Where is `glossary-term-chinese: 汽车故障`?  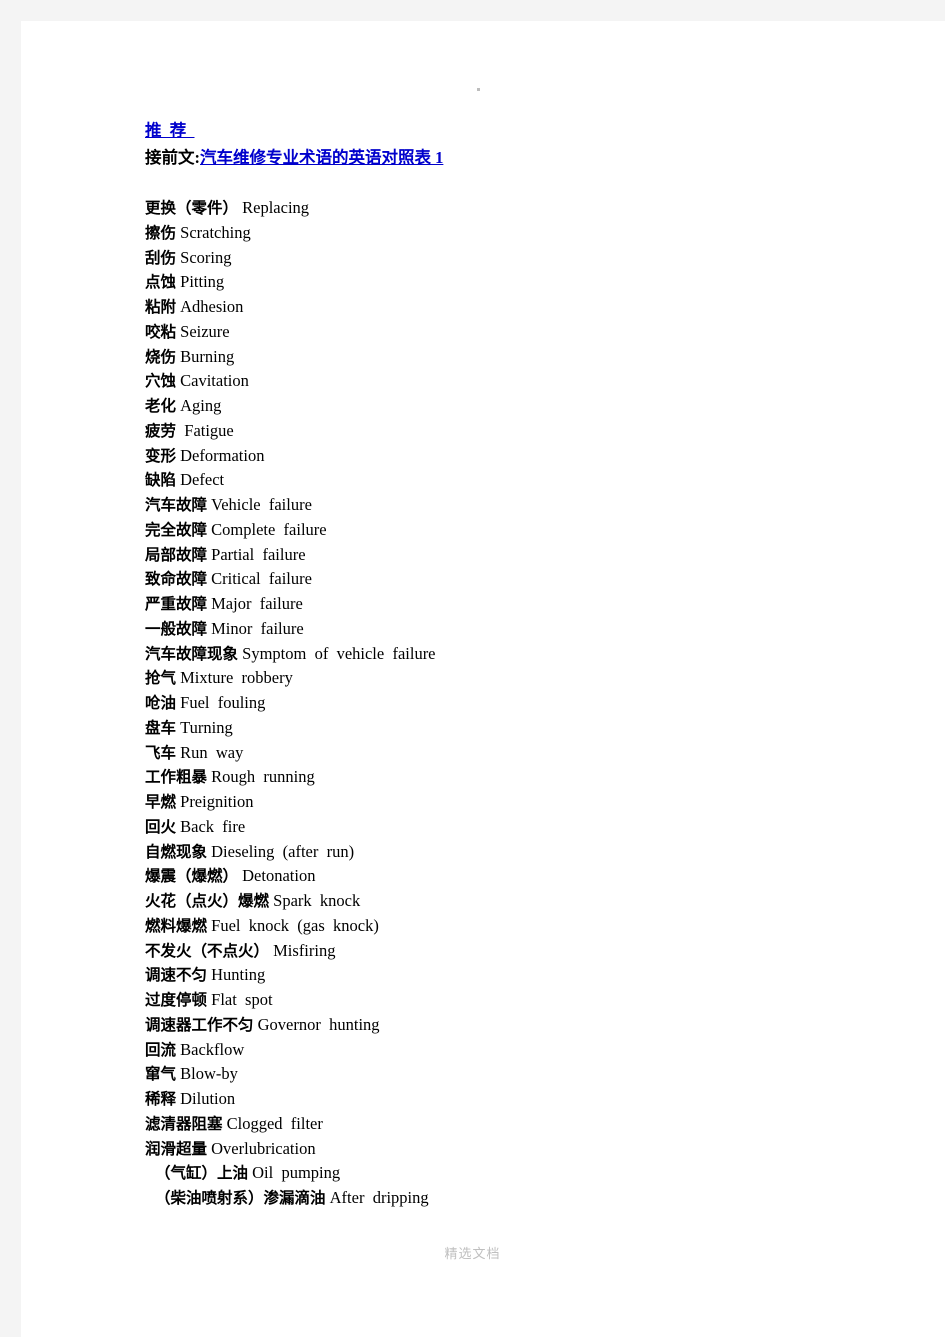 glossary-term-chinese: 汽车故障 is located at coordinates (176, 505).